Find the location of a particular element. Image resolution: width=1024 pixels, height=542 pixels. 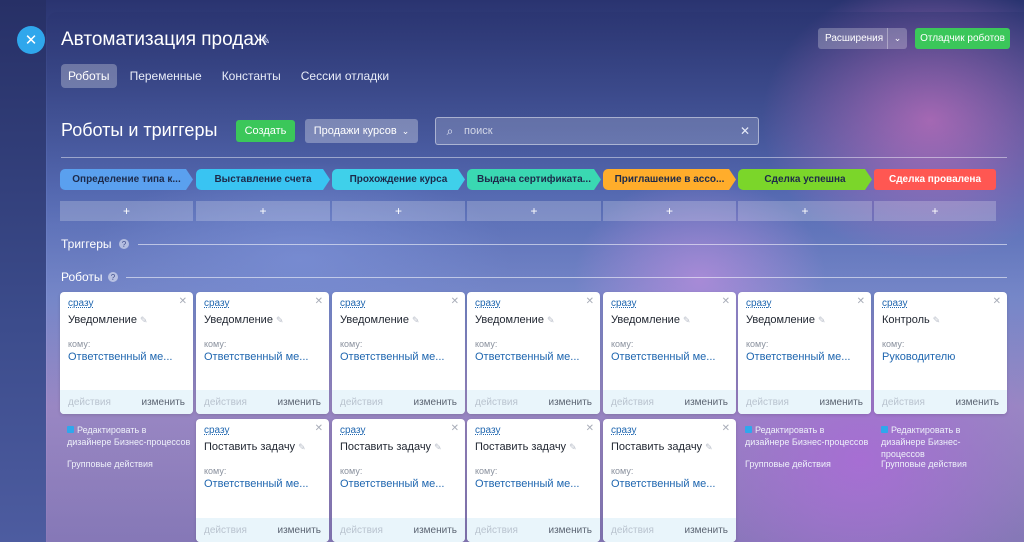

robot-debugger-button: Отладчик роботов is located at coordinates (962, 38).